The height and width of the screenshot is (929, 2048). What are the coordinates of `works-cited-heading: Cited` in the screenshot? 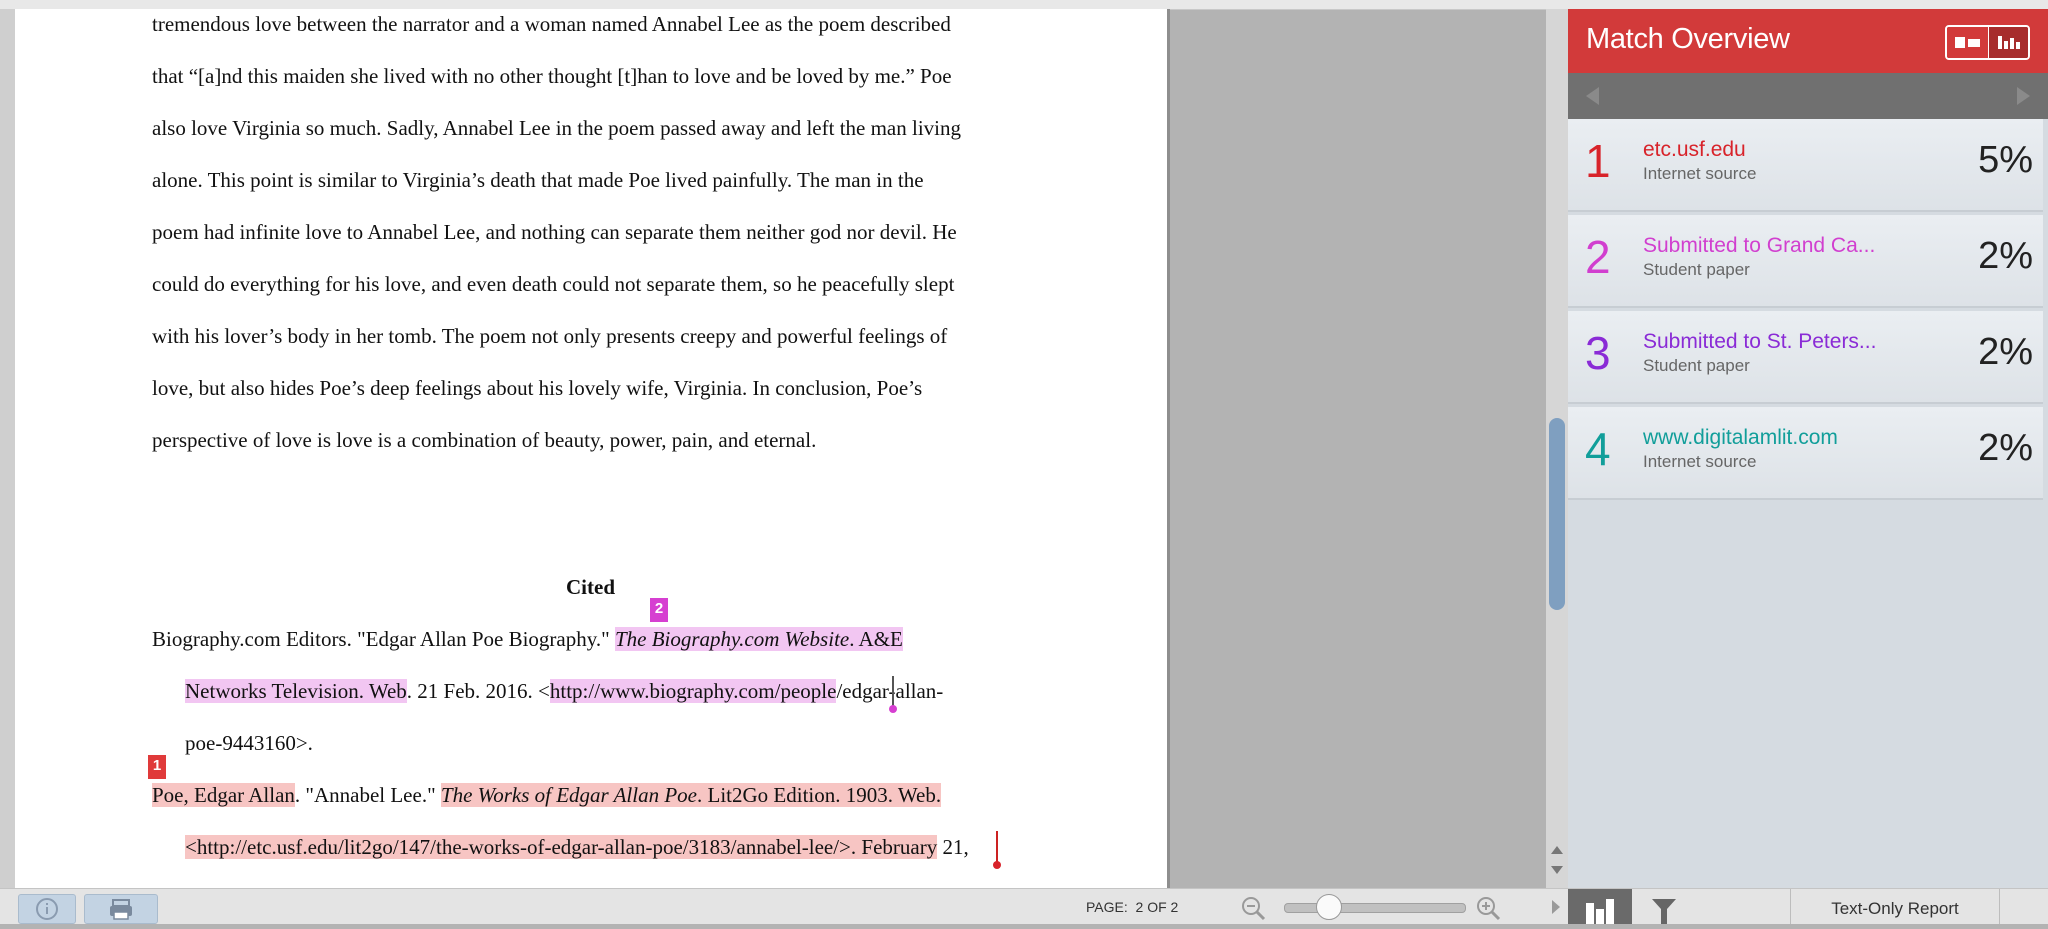 It's located at (590, 587).